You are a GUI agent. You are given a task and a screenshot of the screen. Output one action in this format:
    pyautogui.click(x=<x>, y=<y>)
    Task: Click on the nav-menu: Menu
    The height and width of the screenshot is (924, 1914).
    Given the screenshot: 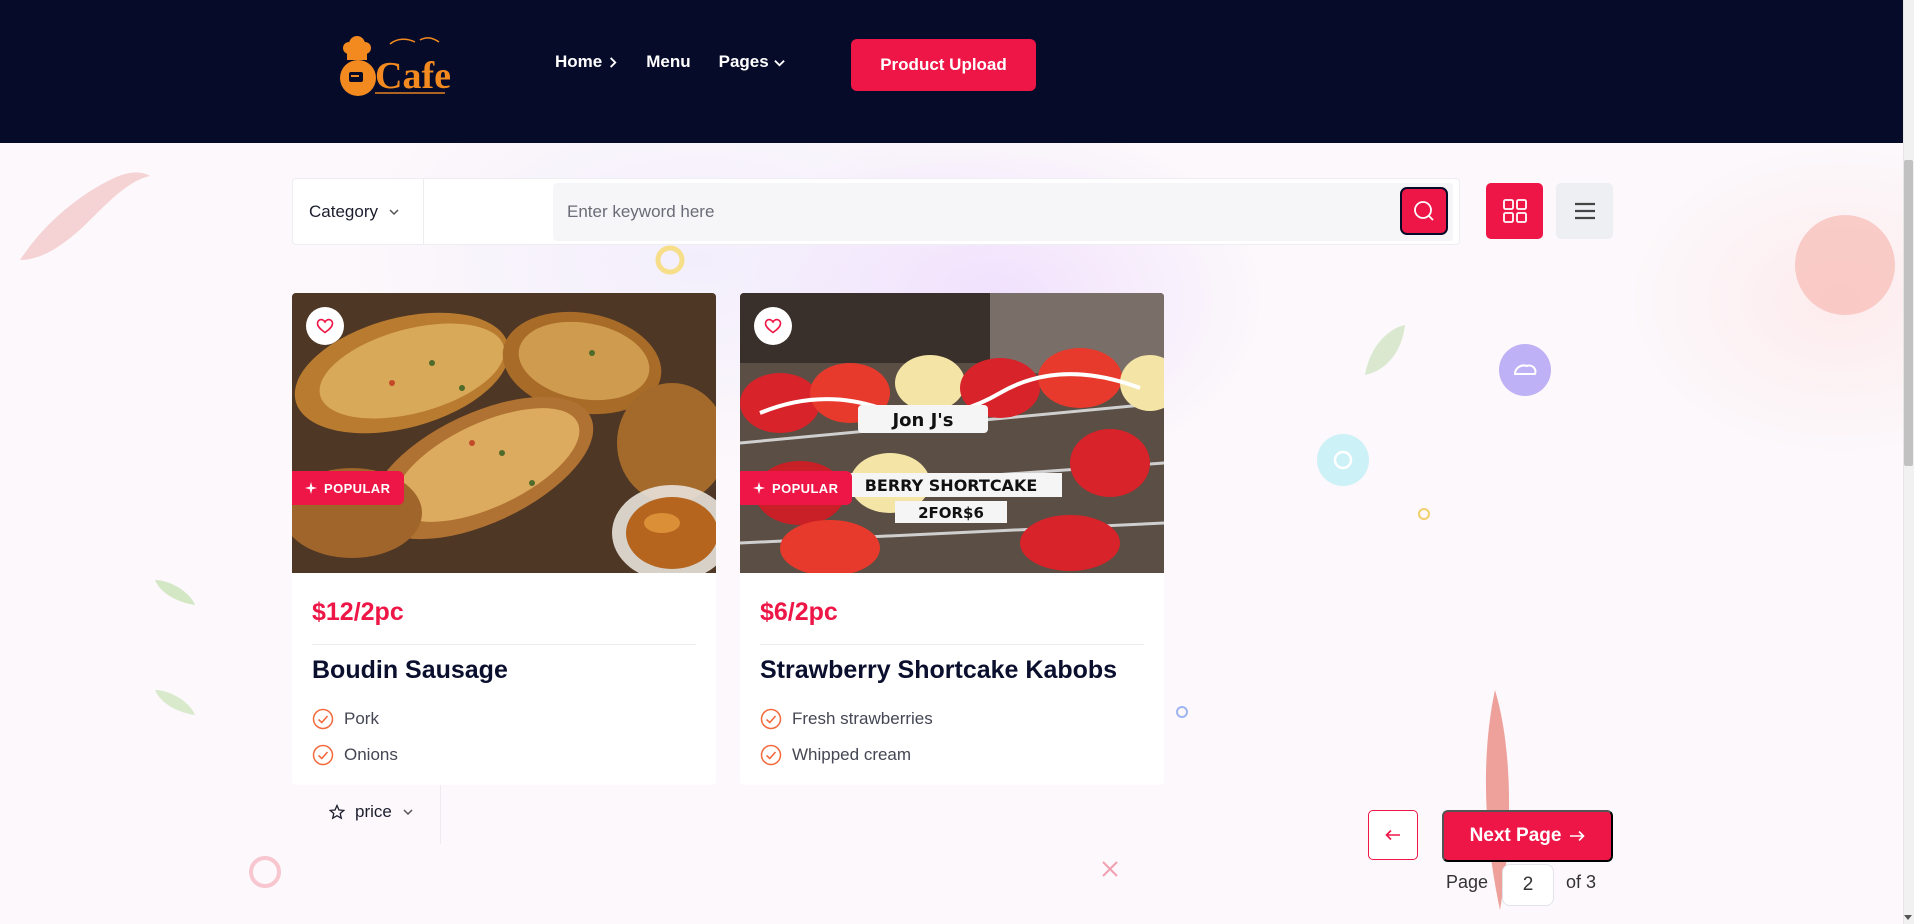 What is the action you would take?
    pyautogui.click(x=668, y=62)
    